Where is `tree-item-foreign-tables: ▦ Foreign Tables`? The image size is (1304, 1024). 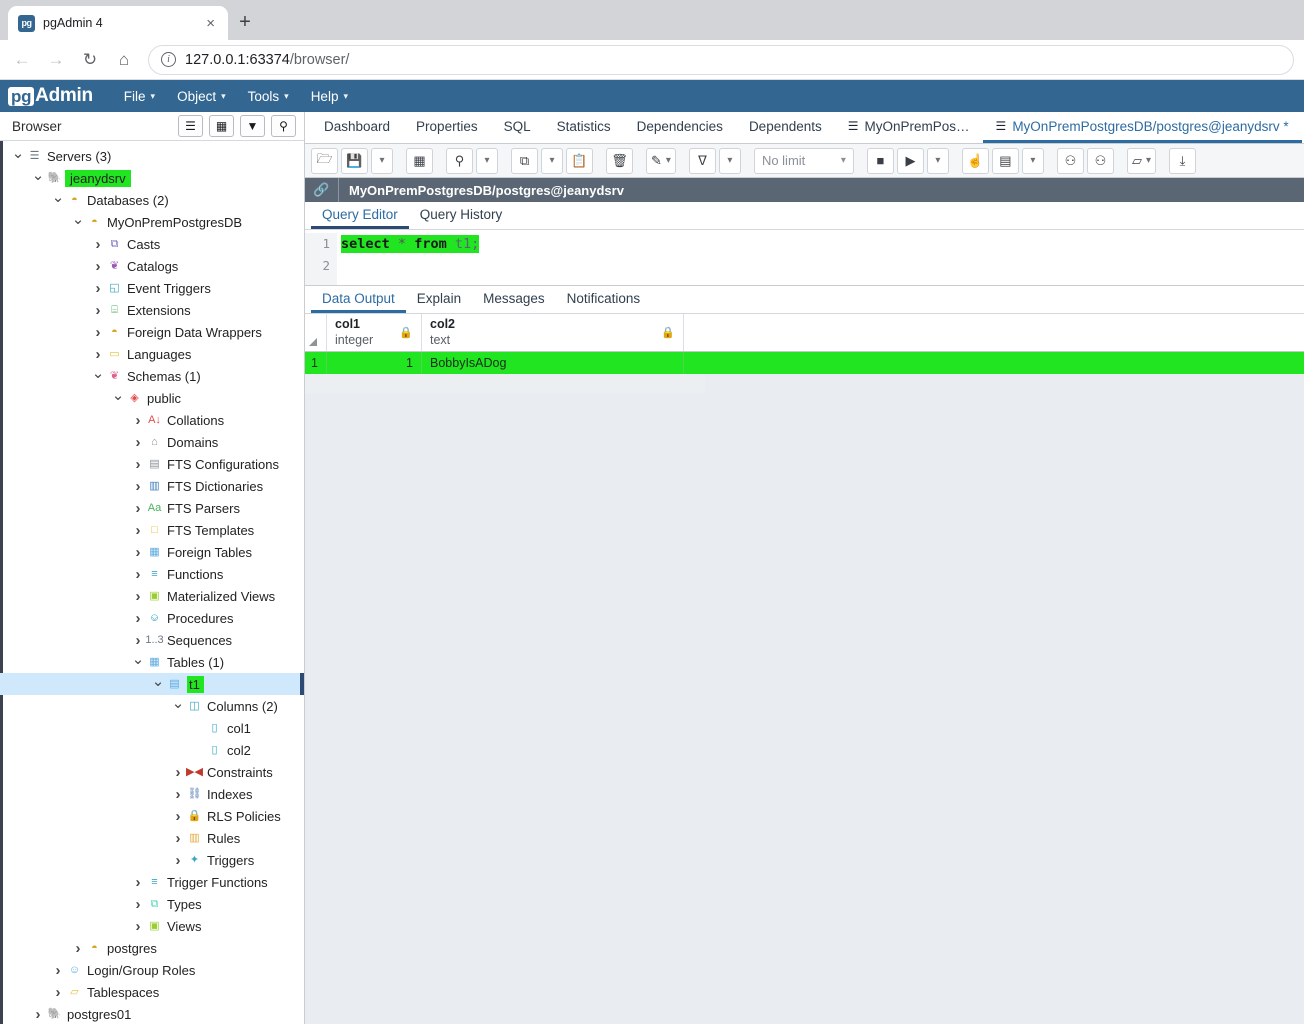 tree-item-foreign-tables: ▦ Foreign Tables is located at coordinates (152, 552).